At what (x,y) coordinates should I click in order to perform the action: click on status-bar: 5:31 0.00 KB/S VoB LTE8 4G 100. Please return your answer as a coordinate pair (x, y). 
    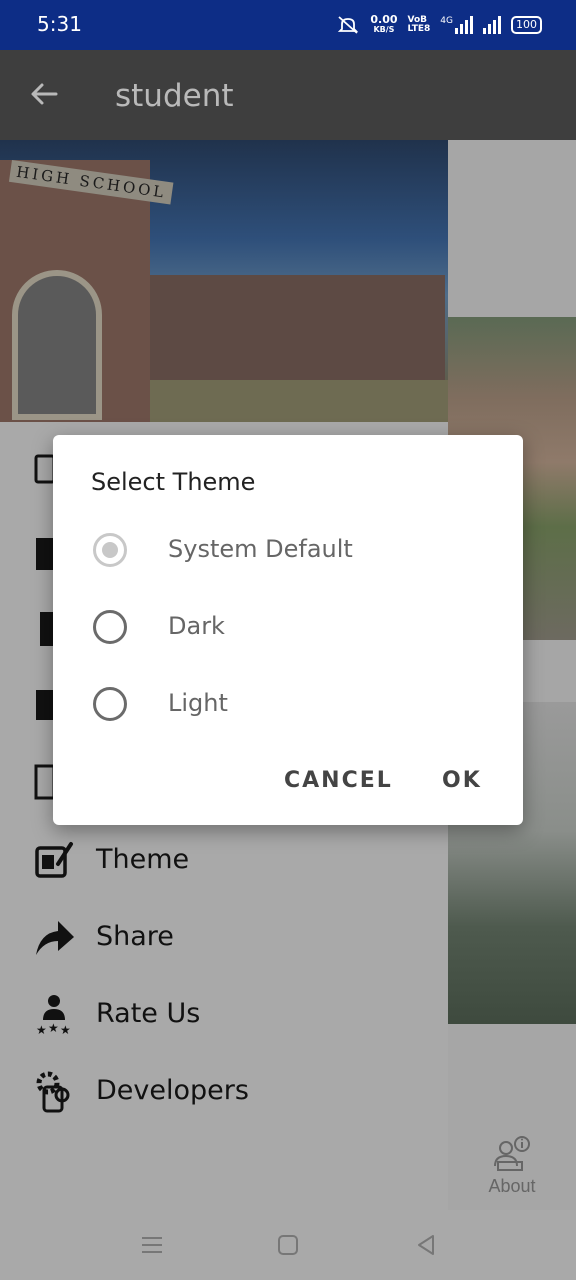
    Looking at the image, I should click on (288, 25).